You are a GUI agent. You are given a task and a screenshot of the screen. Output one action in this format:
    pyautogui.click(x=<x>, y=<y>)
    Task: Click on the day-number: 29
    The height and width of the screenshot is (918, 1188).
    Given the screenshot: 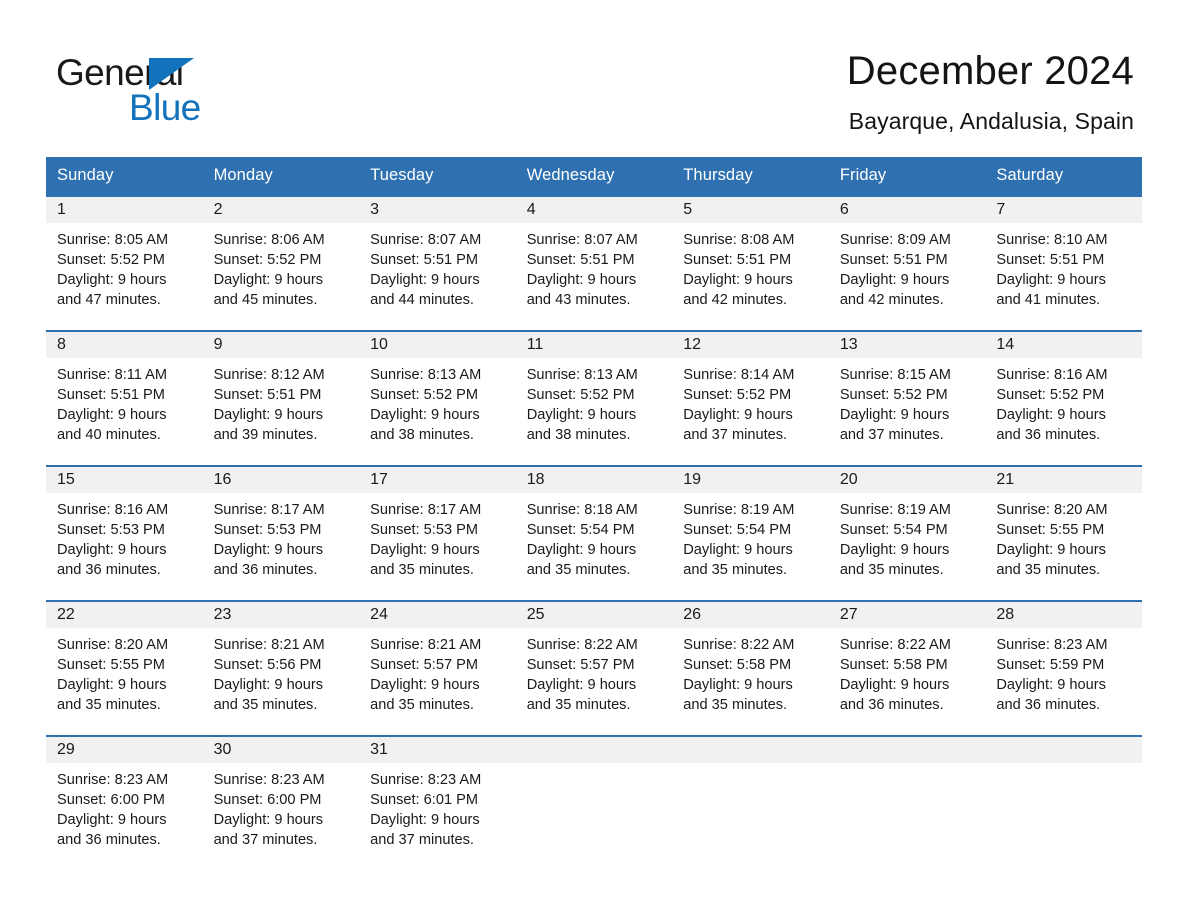 What is the action you would take?
    pyautogui.click(x=124, y=750)
    